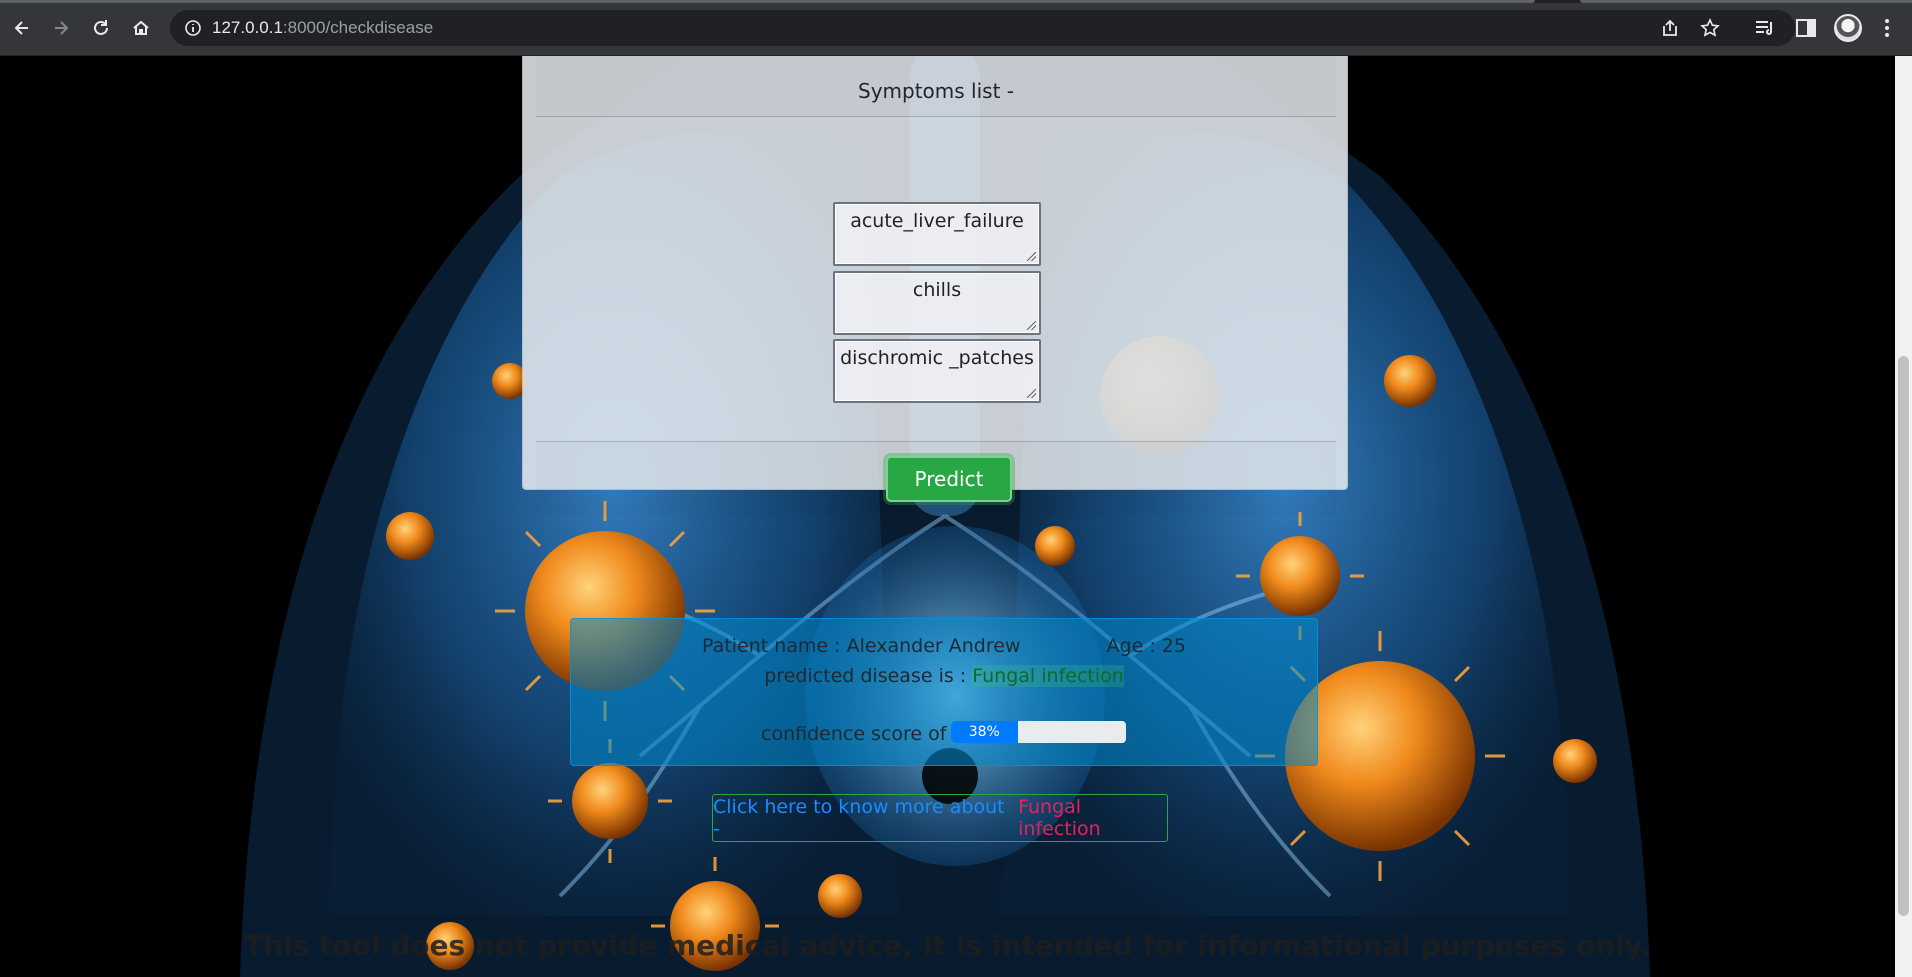 The width and height of the screenshot is (1912, 977). Describe the element at coordinates (859, 818) in the screenshot. I see `learn-more-lead-text: Click here to know more about -` at that location.